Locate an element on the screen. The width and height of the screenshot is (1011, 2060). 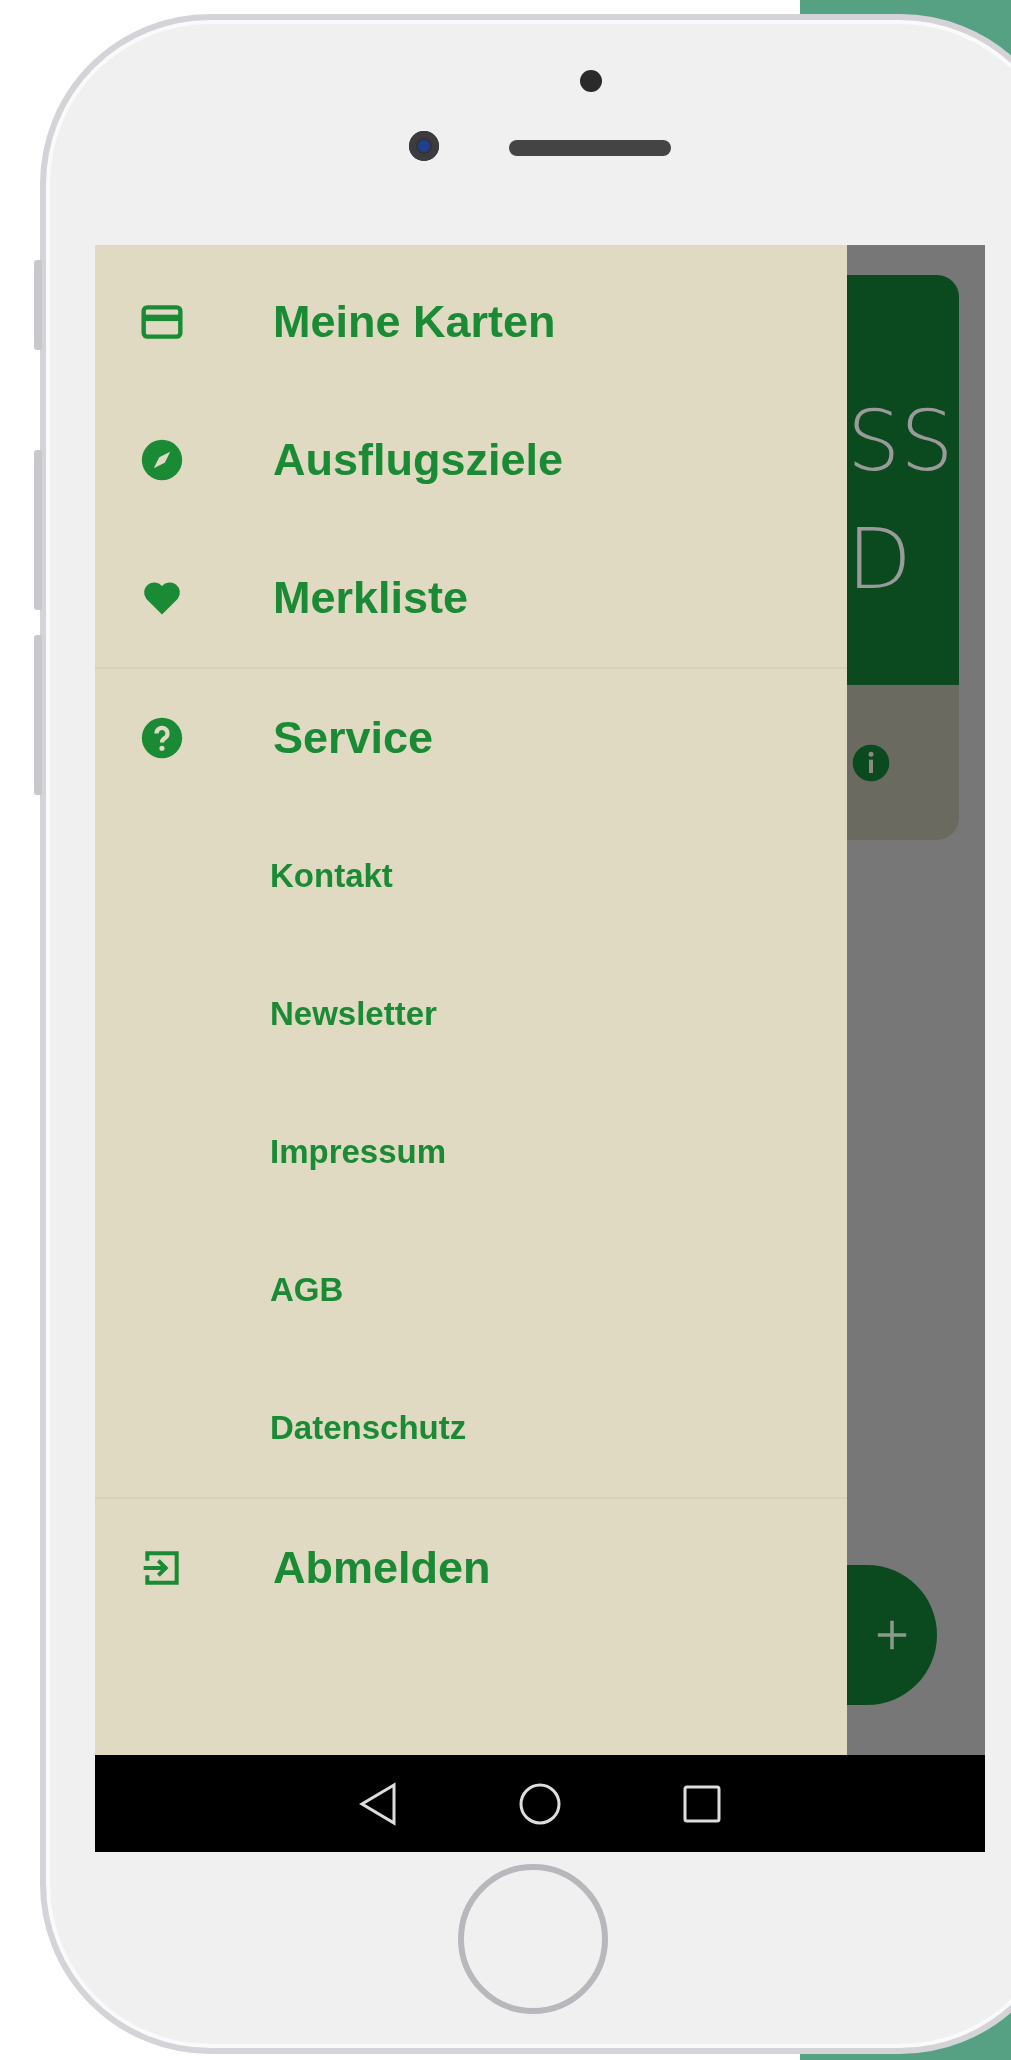
menu-item: Meine Karten is located at coordinates (471, 322).